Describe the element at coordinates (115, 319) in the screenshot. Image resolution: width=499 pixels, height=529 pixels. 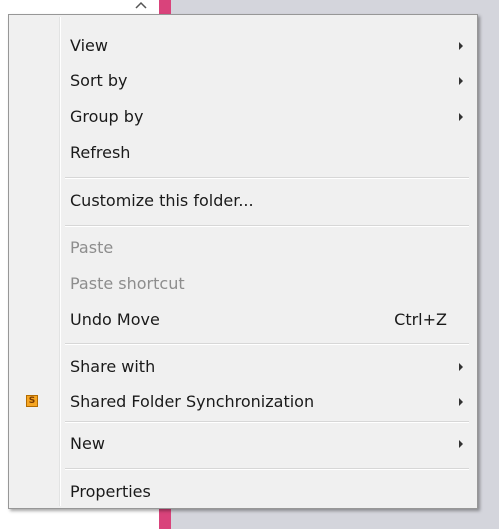
I see `menu-item-label: Undo Move` at that location.